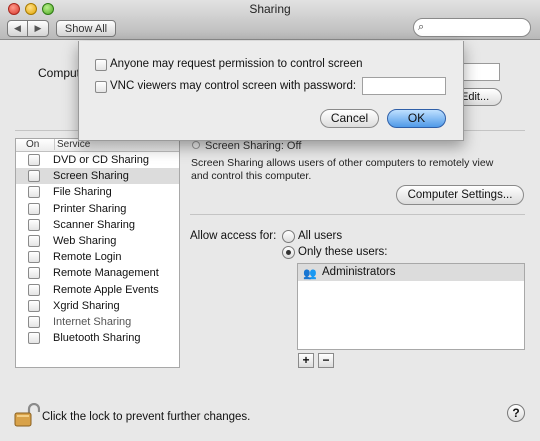 The width and height of the screenshot is (540, 441). I want to click on user-row-administrators: 👥 Administrators, so click(411, 272).